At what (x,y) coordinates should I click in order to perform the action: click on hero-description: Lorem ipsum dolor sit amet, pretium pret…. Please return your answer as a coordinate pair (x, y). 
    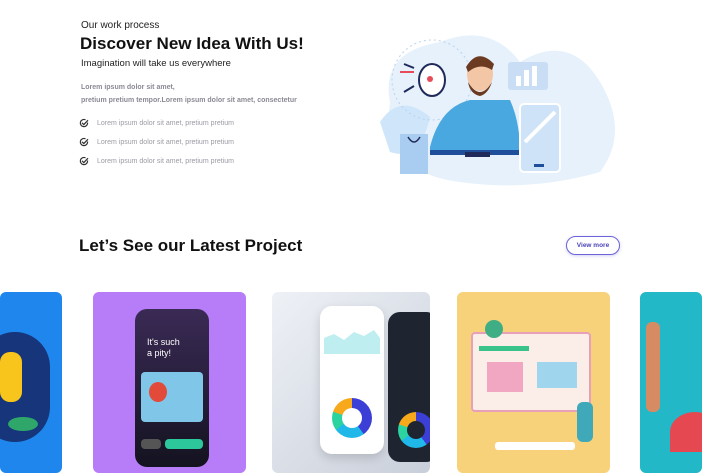
    Looking at the image, I should click on (189, 94).